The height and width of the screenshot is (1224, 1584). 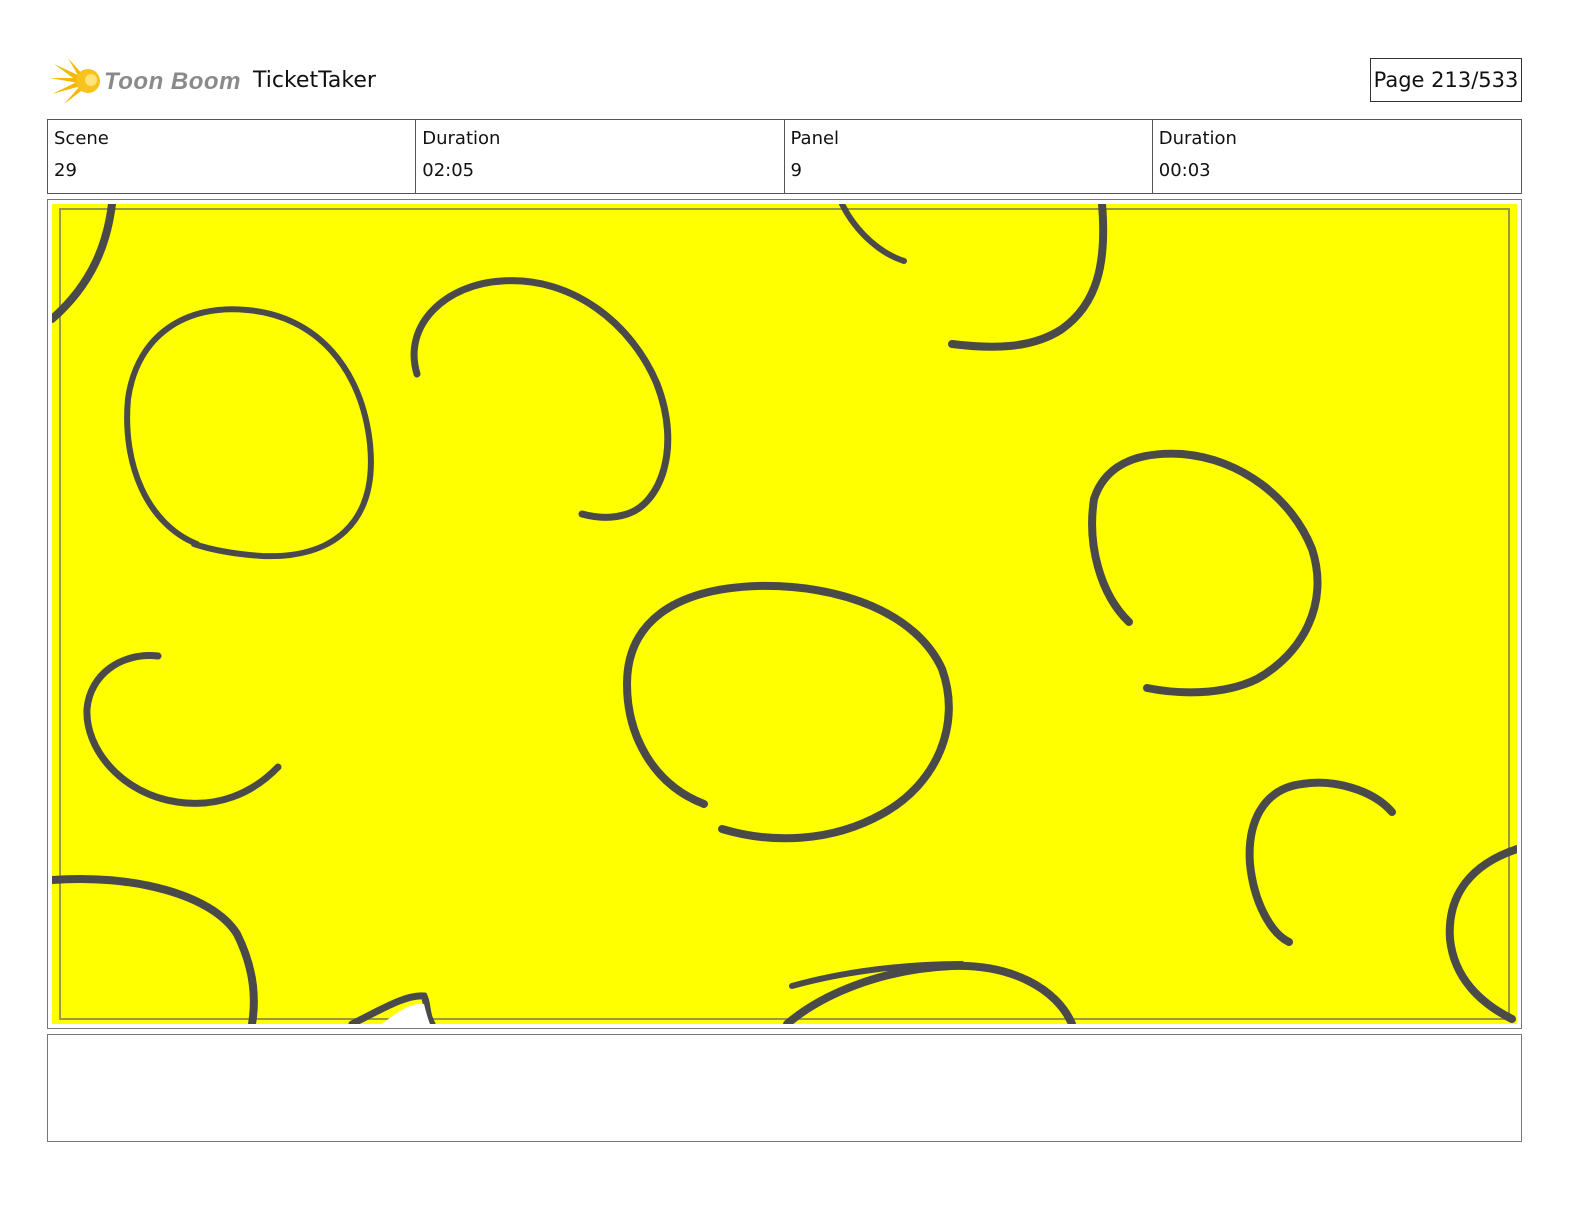 I want to click on page-header: Toon Boom TicketTaker Page 213/533, so click(x=785, y=81).